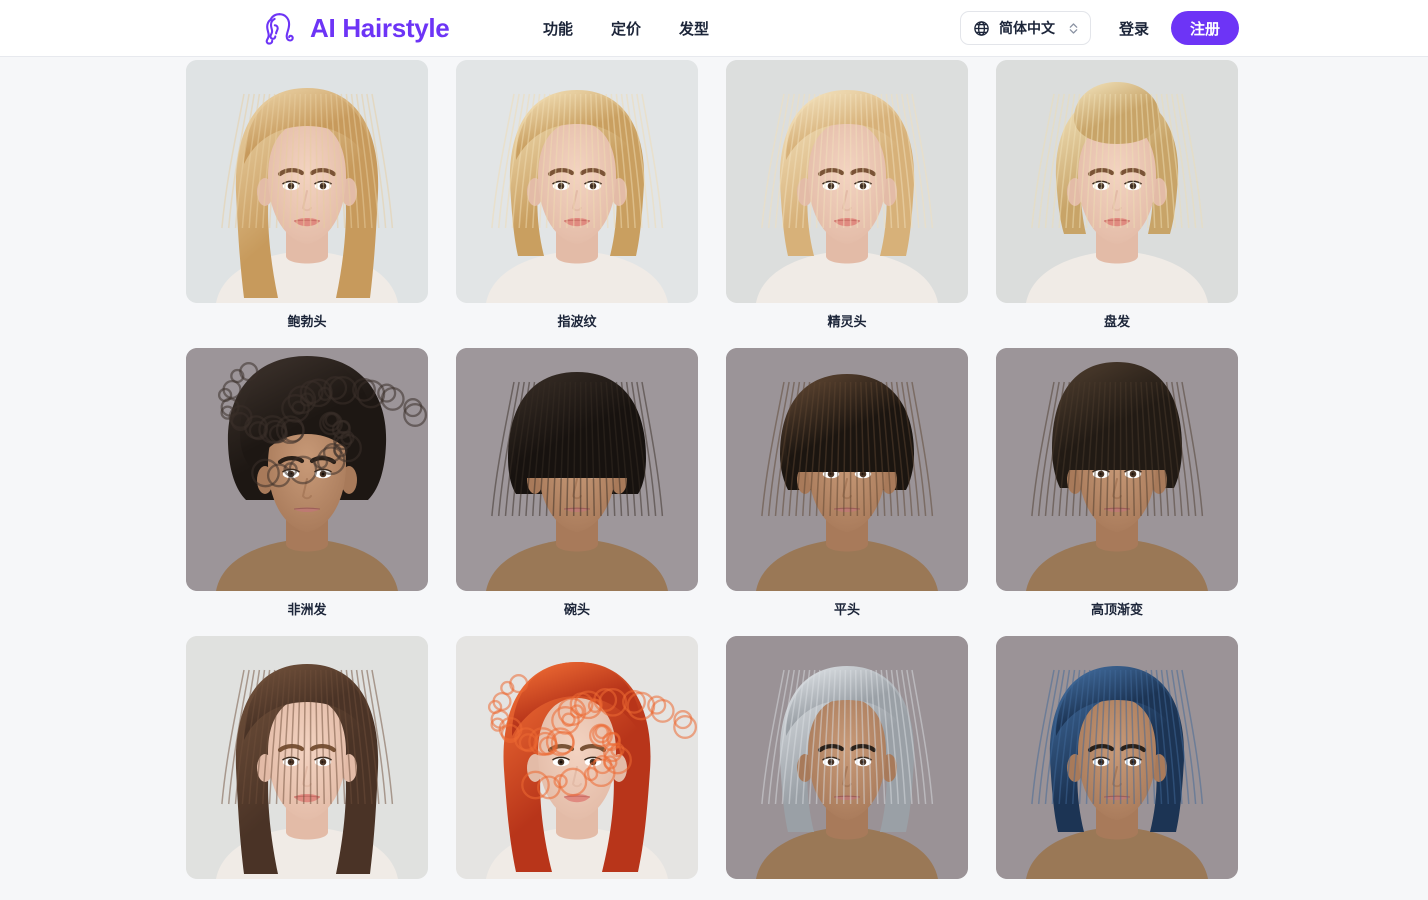 This screenshot has width=1428, height=900. What do you see at coordinates (714, 28) in the screenshot?
I see `site-header: AI Hairstyle 功能 定价 发型 简体中文 登录 注册` at bounding box center [714, 28].